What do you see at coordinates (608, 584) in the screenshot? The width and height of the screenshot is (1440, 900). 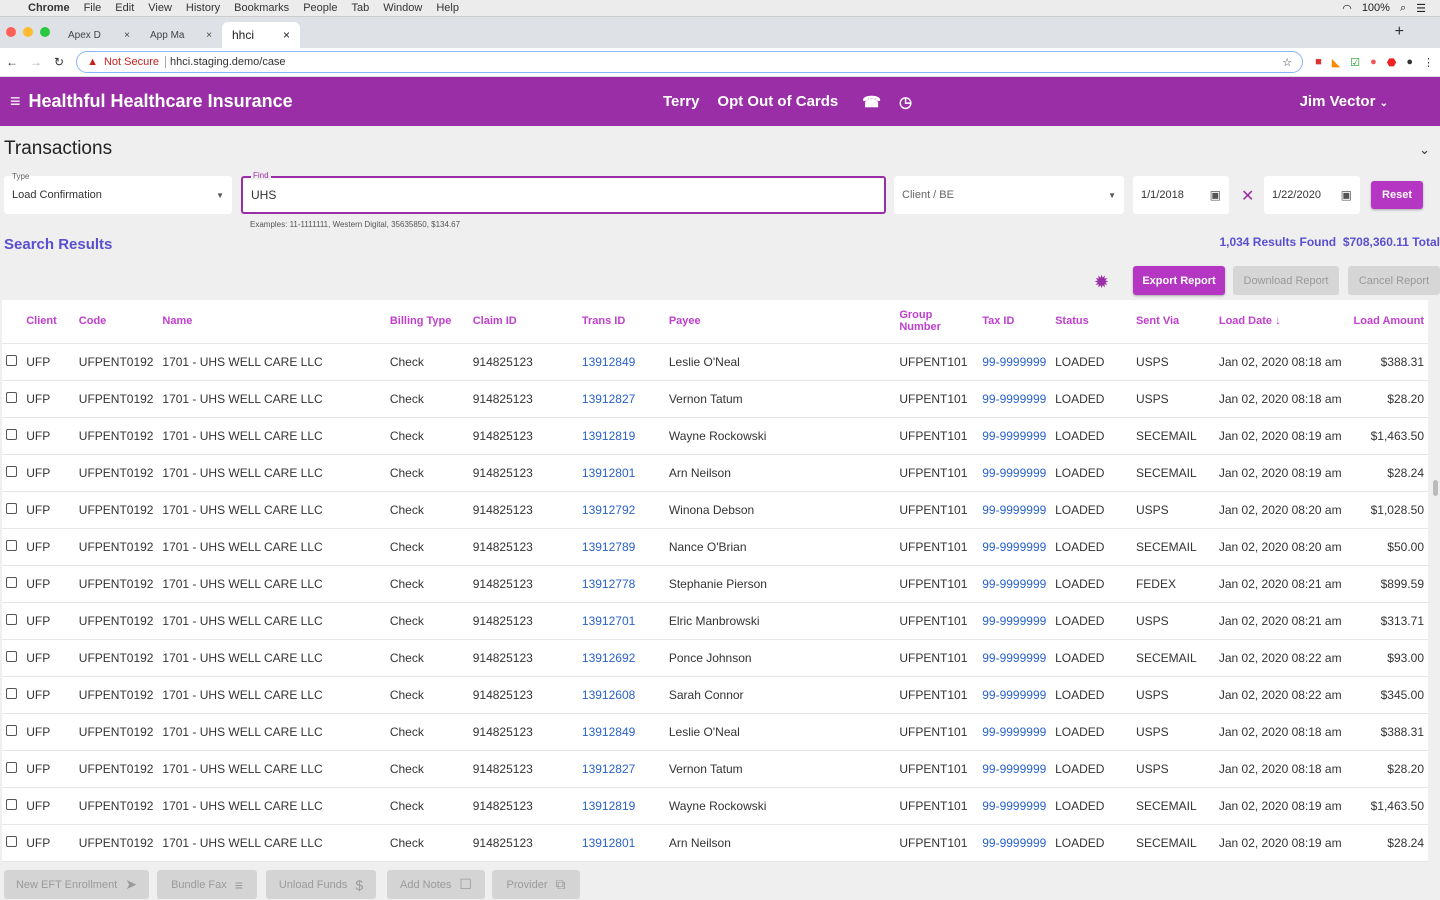 I see `trans-id-link: 13912778` at bounding box center [608, 584].